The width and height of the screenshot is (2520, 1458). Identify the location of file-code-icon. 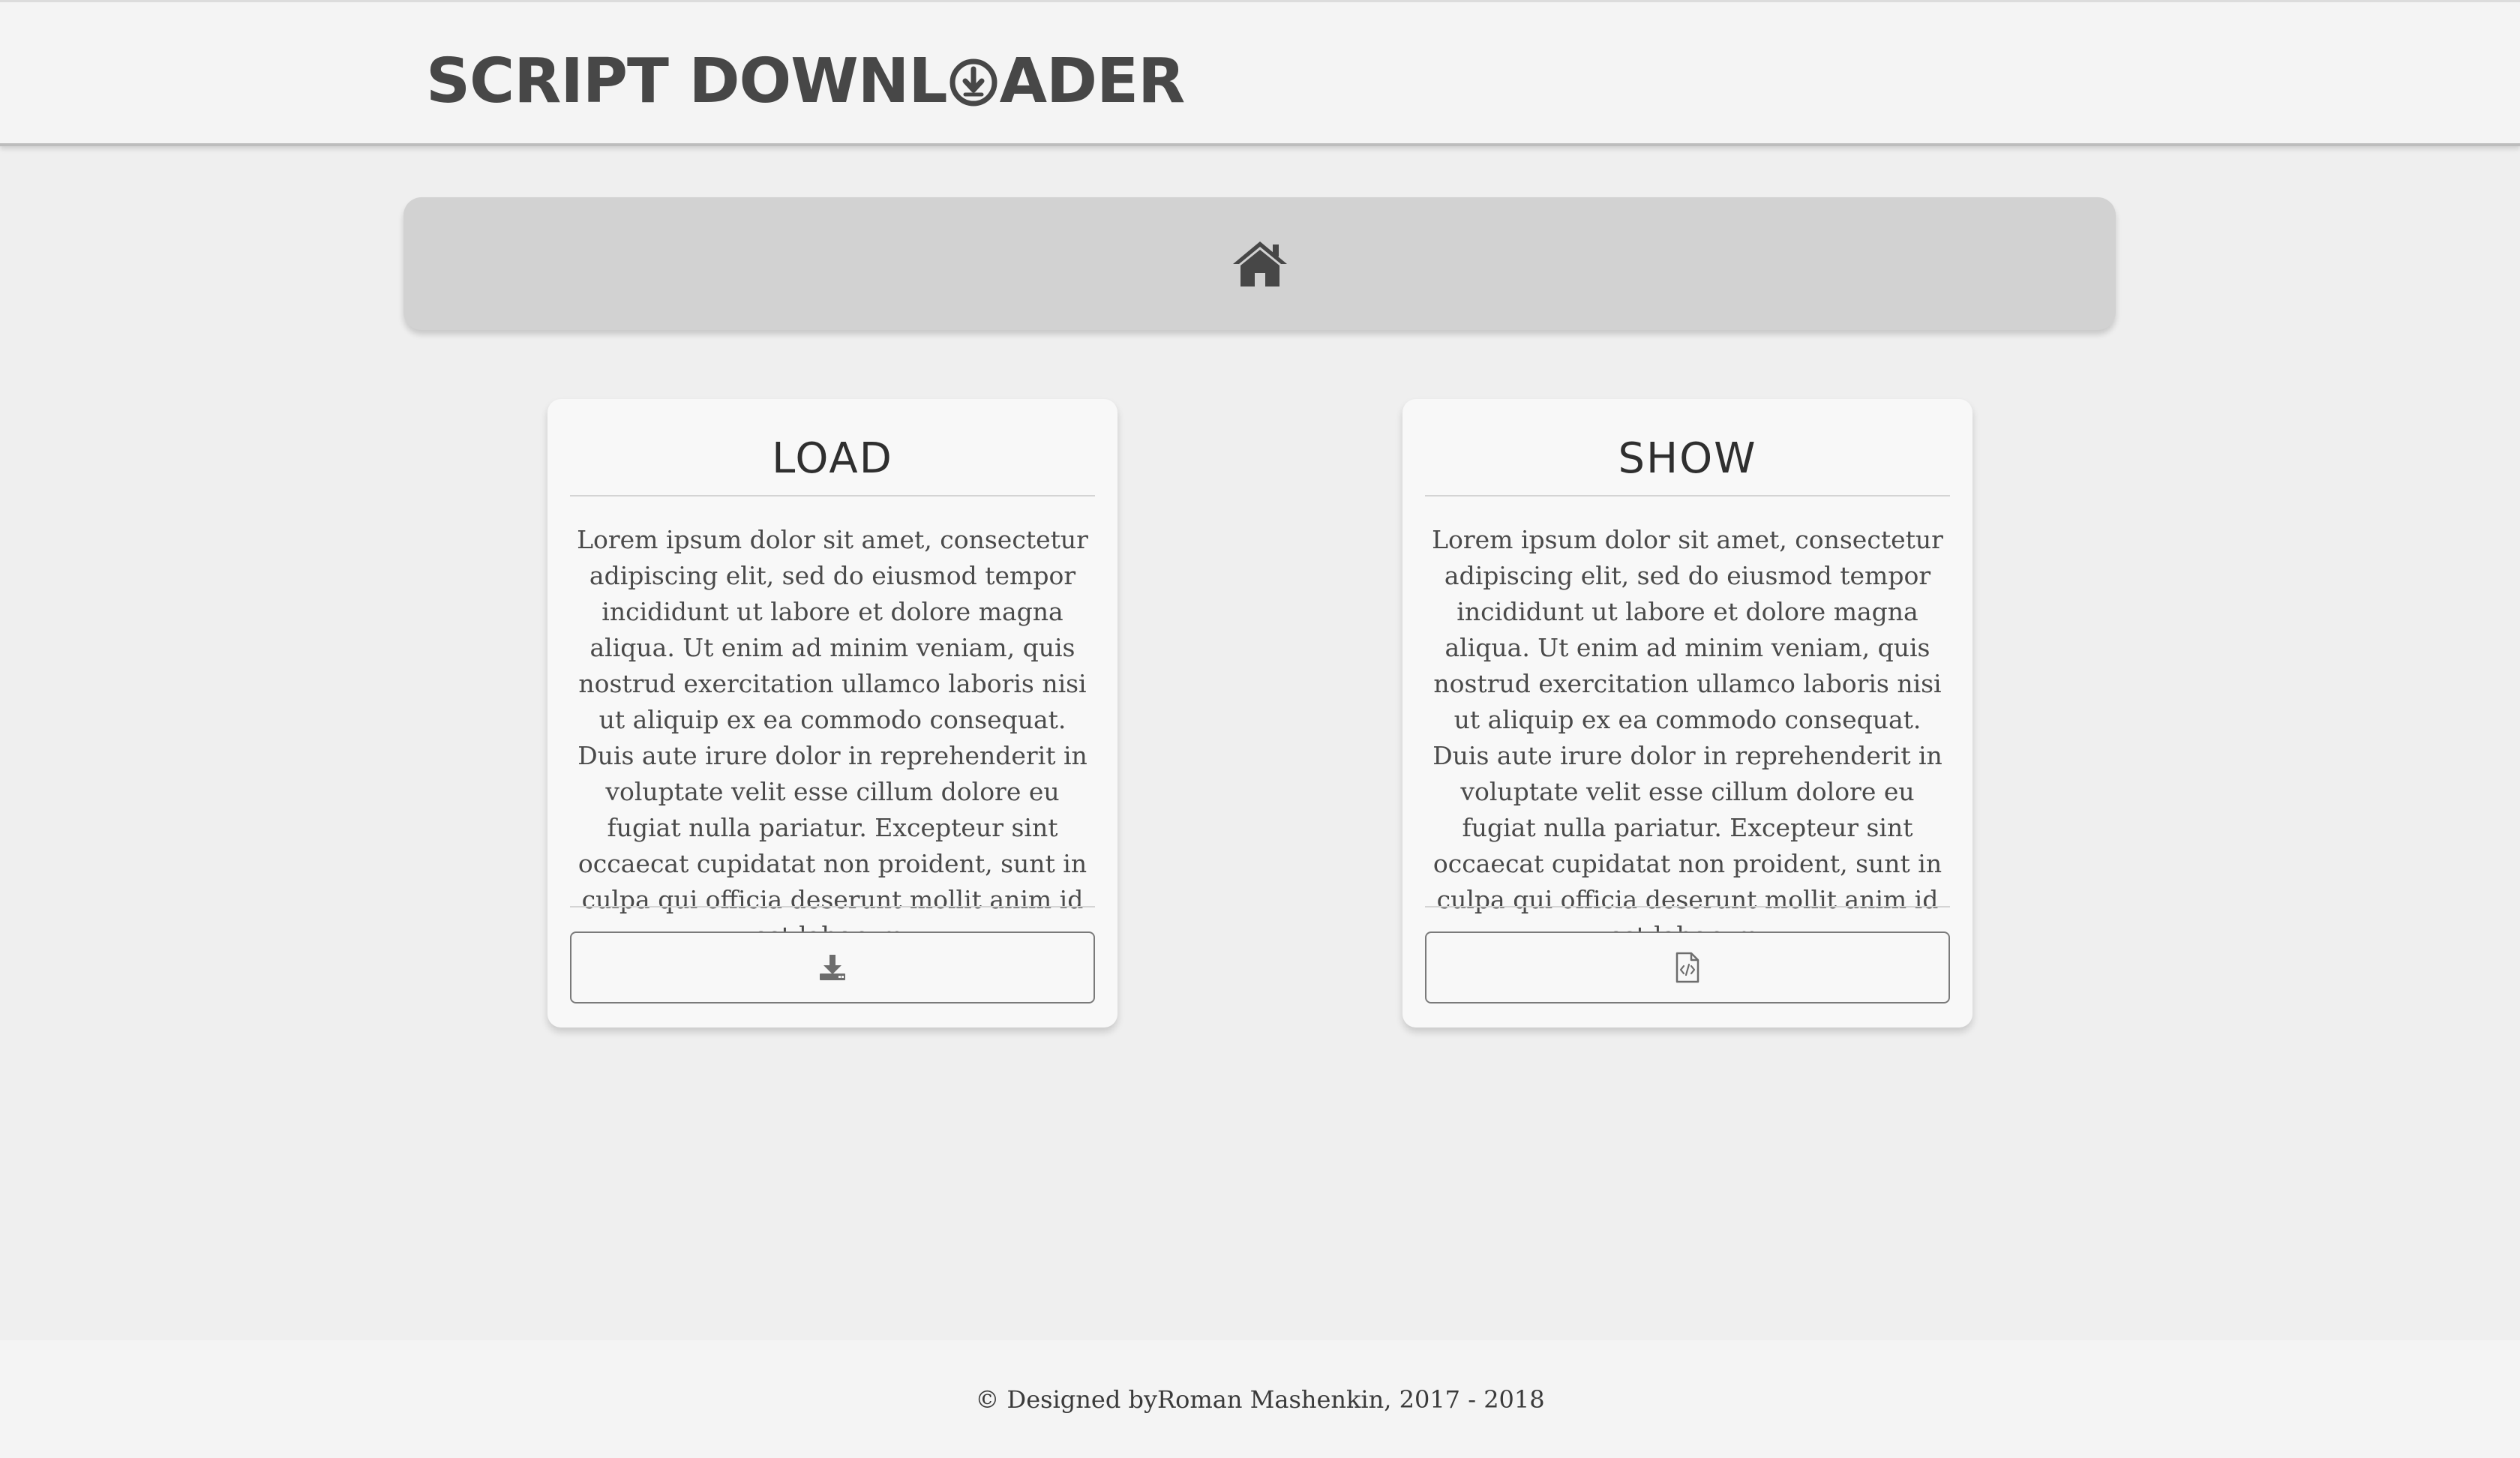
(1688, 967).